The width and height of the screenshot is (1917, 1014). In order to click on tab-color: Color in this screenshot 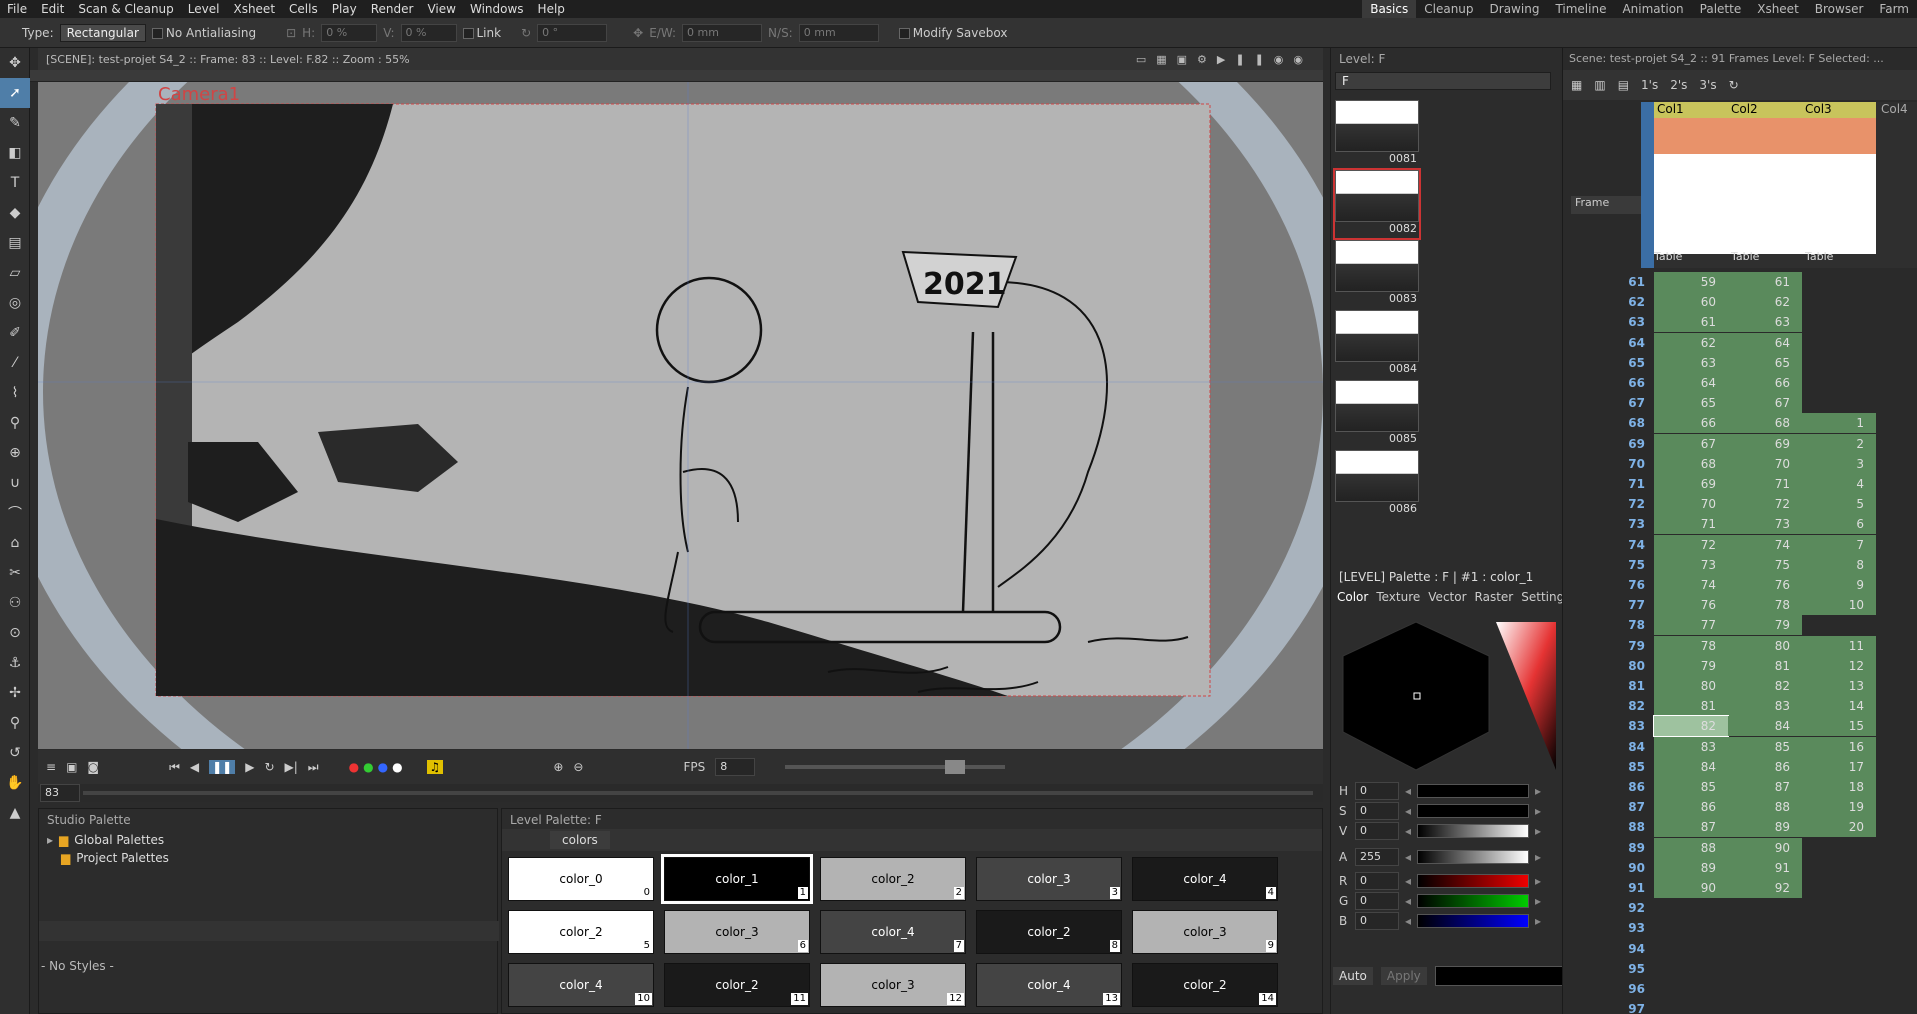, I will do `click(1352, 597)`.